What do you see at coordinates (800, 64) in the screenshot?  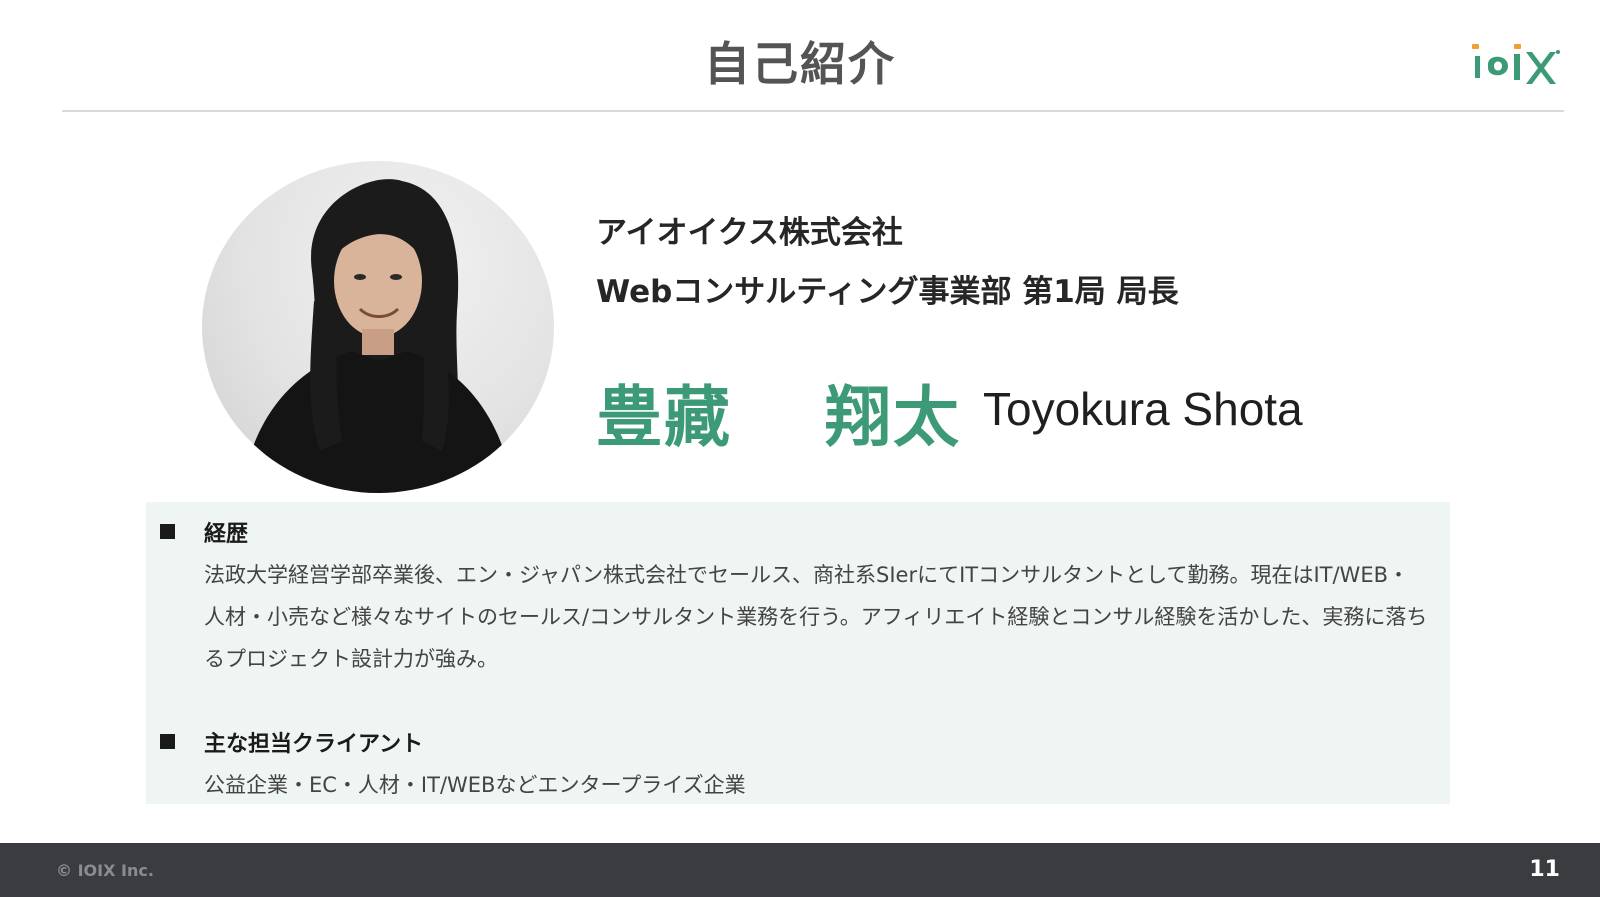 I see `slide-title: 自己紹介` at bounding box center [800, 64].